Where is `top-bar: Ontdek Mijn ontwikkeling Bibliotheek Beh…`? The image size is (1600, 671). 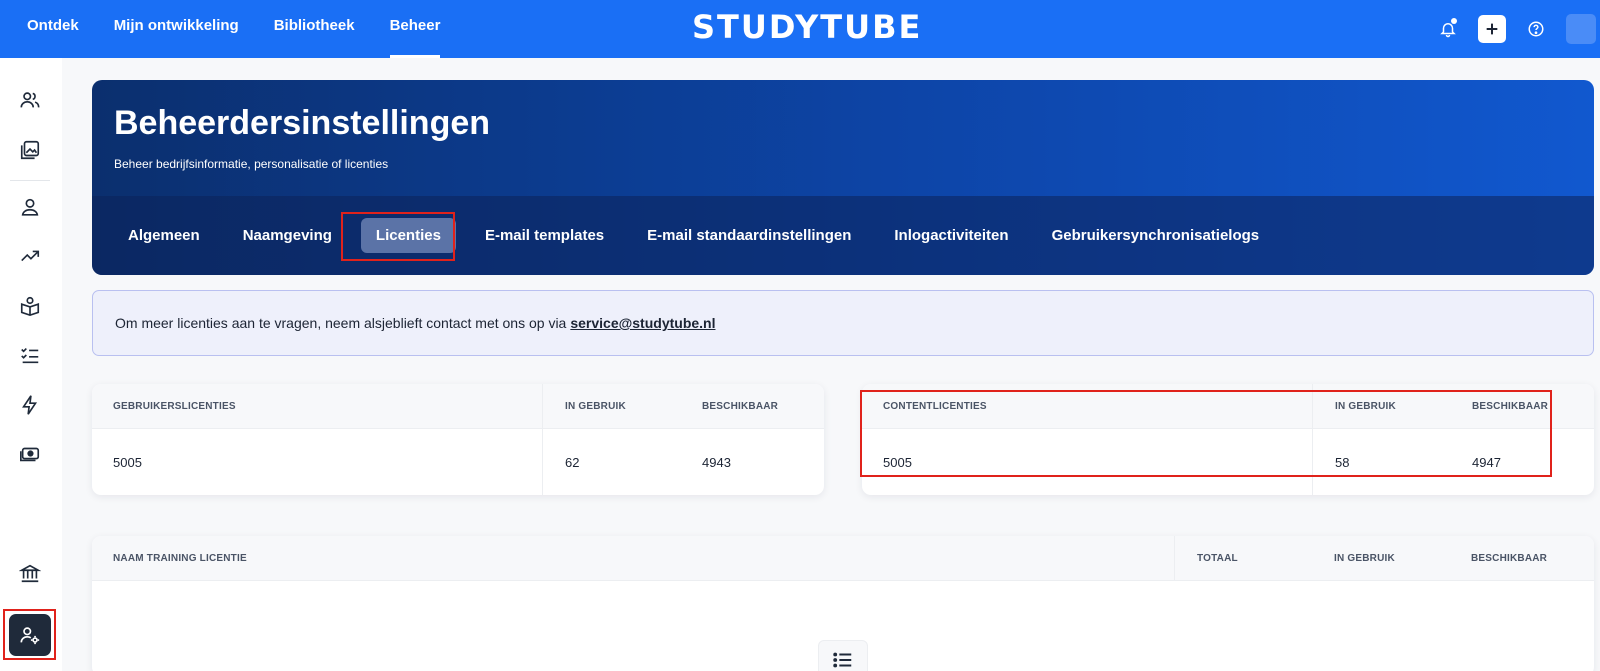
top-bar: Ontdek Mijn ontwikkeling Bibliotheek Beh… is located at coordinates (800, 29).